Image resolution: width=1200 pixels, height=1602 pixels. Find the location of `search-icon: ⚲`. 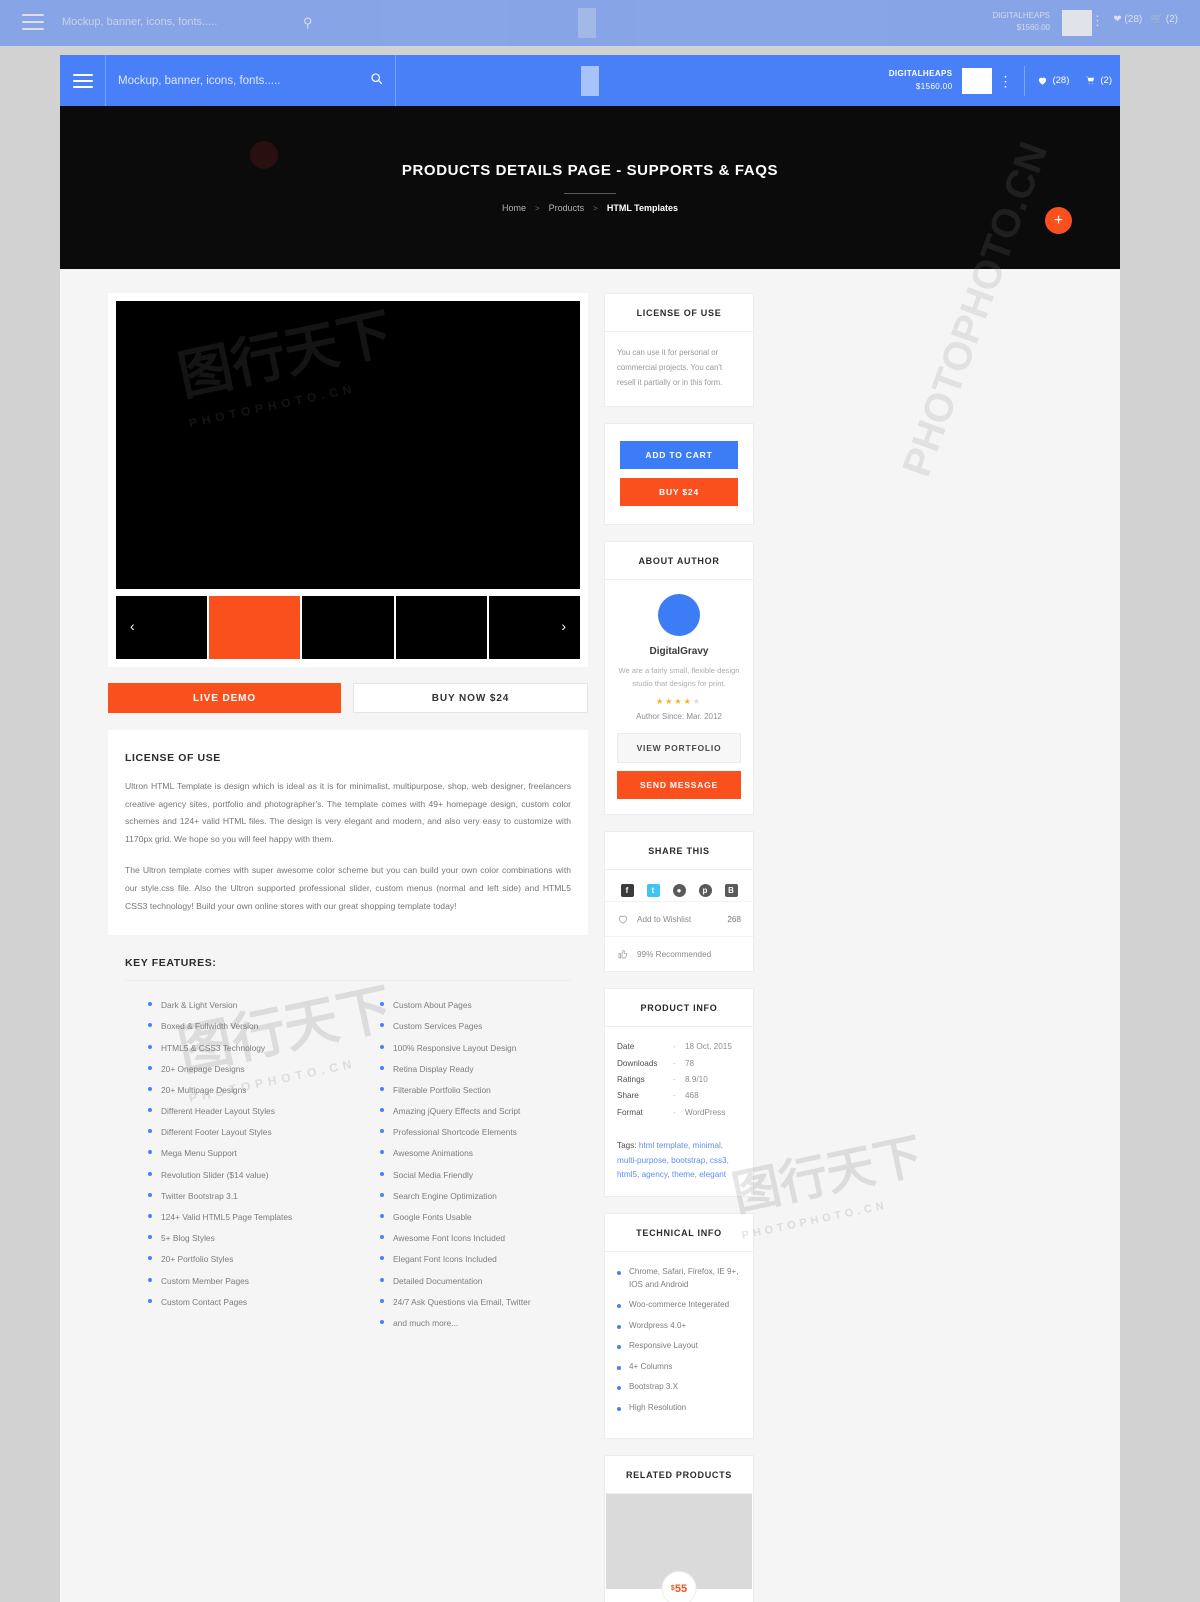

search-icon: ⚲ is located at coordinates (308, 22).